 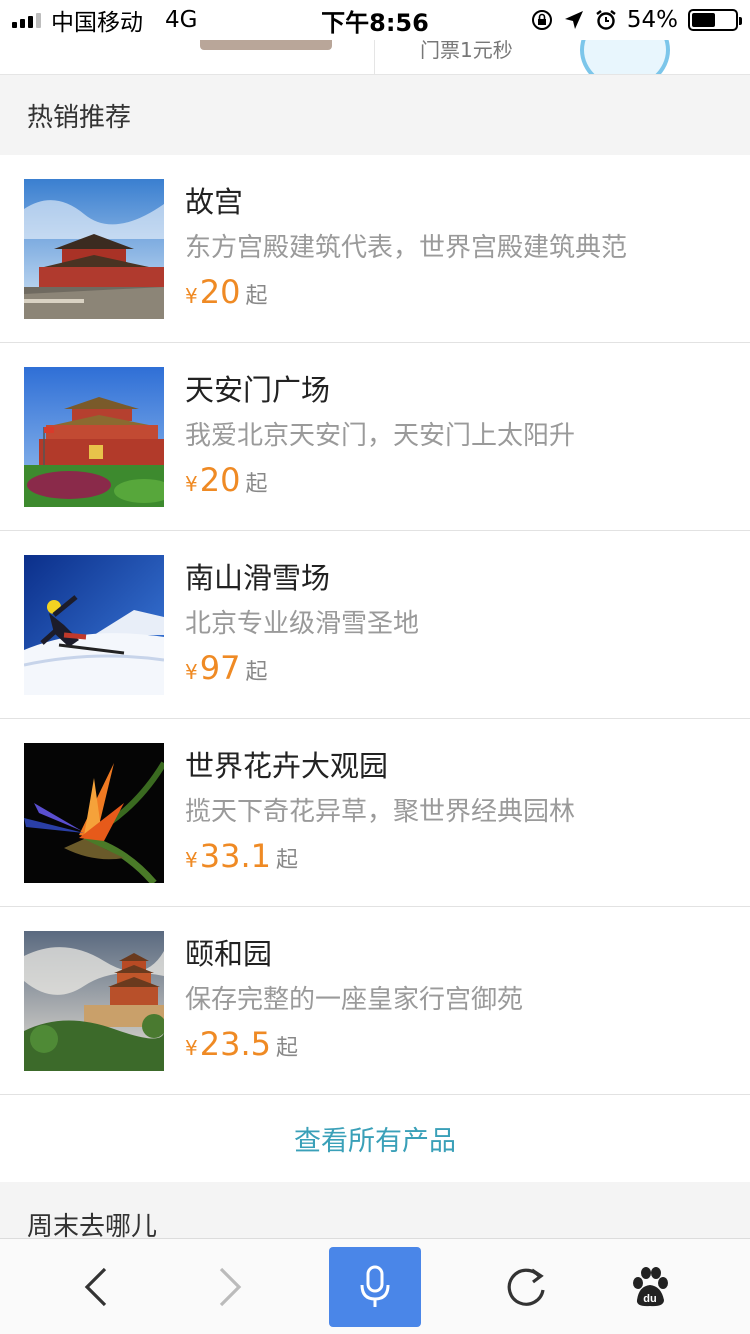 What do you see at coordinates (380, 812) in the screenshot?
I see `item-description: 揽天下奇花异草，聚世界经典园林` at bounding box center [380, 812].